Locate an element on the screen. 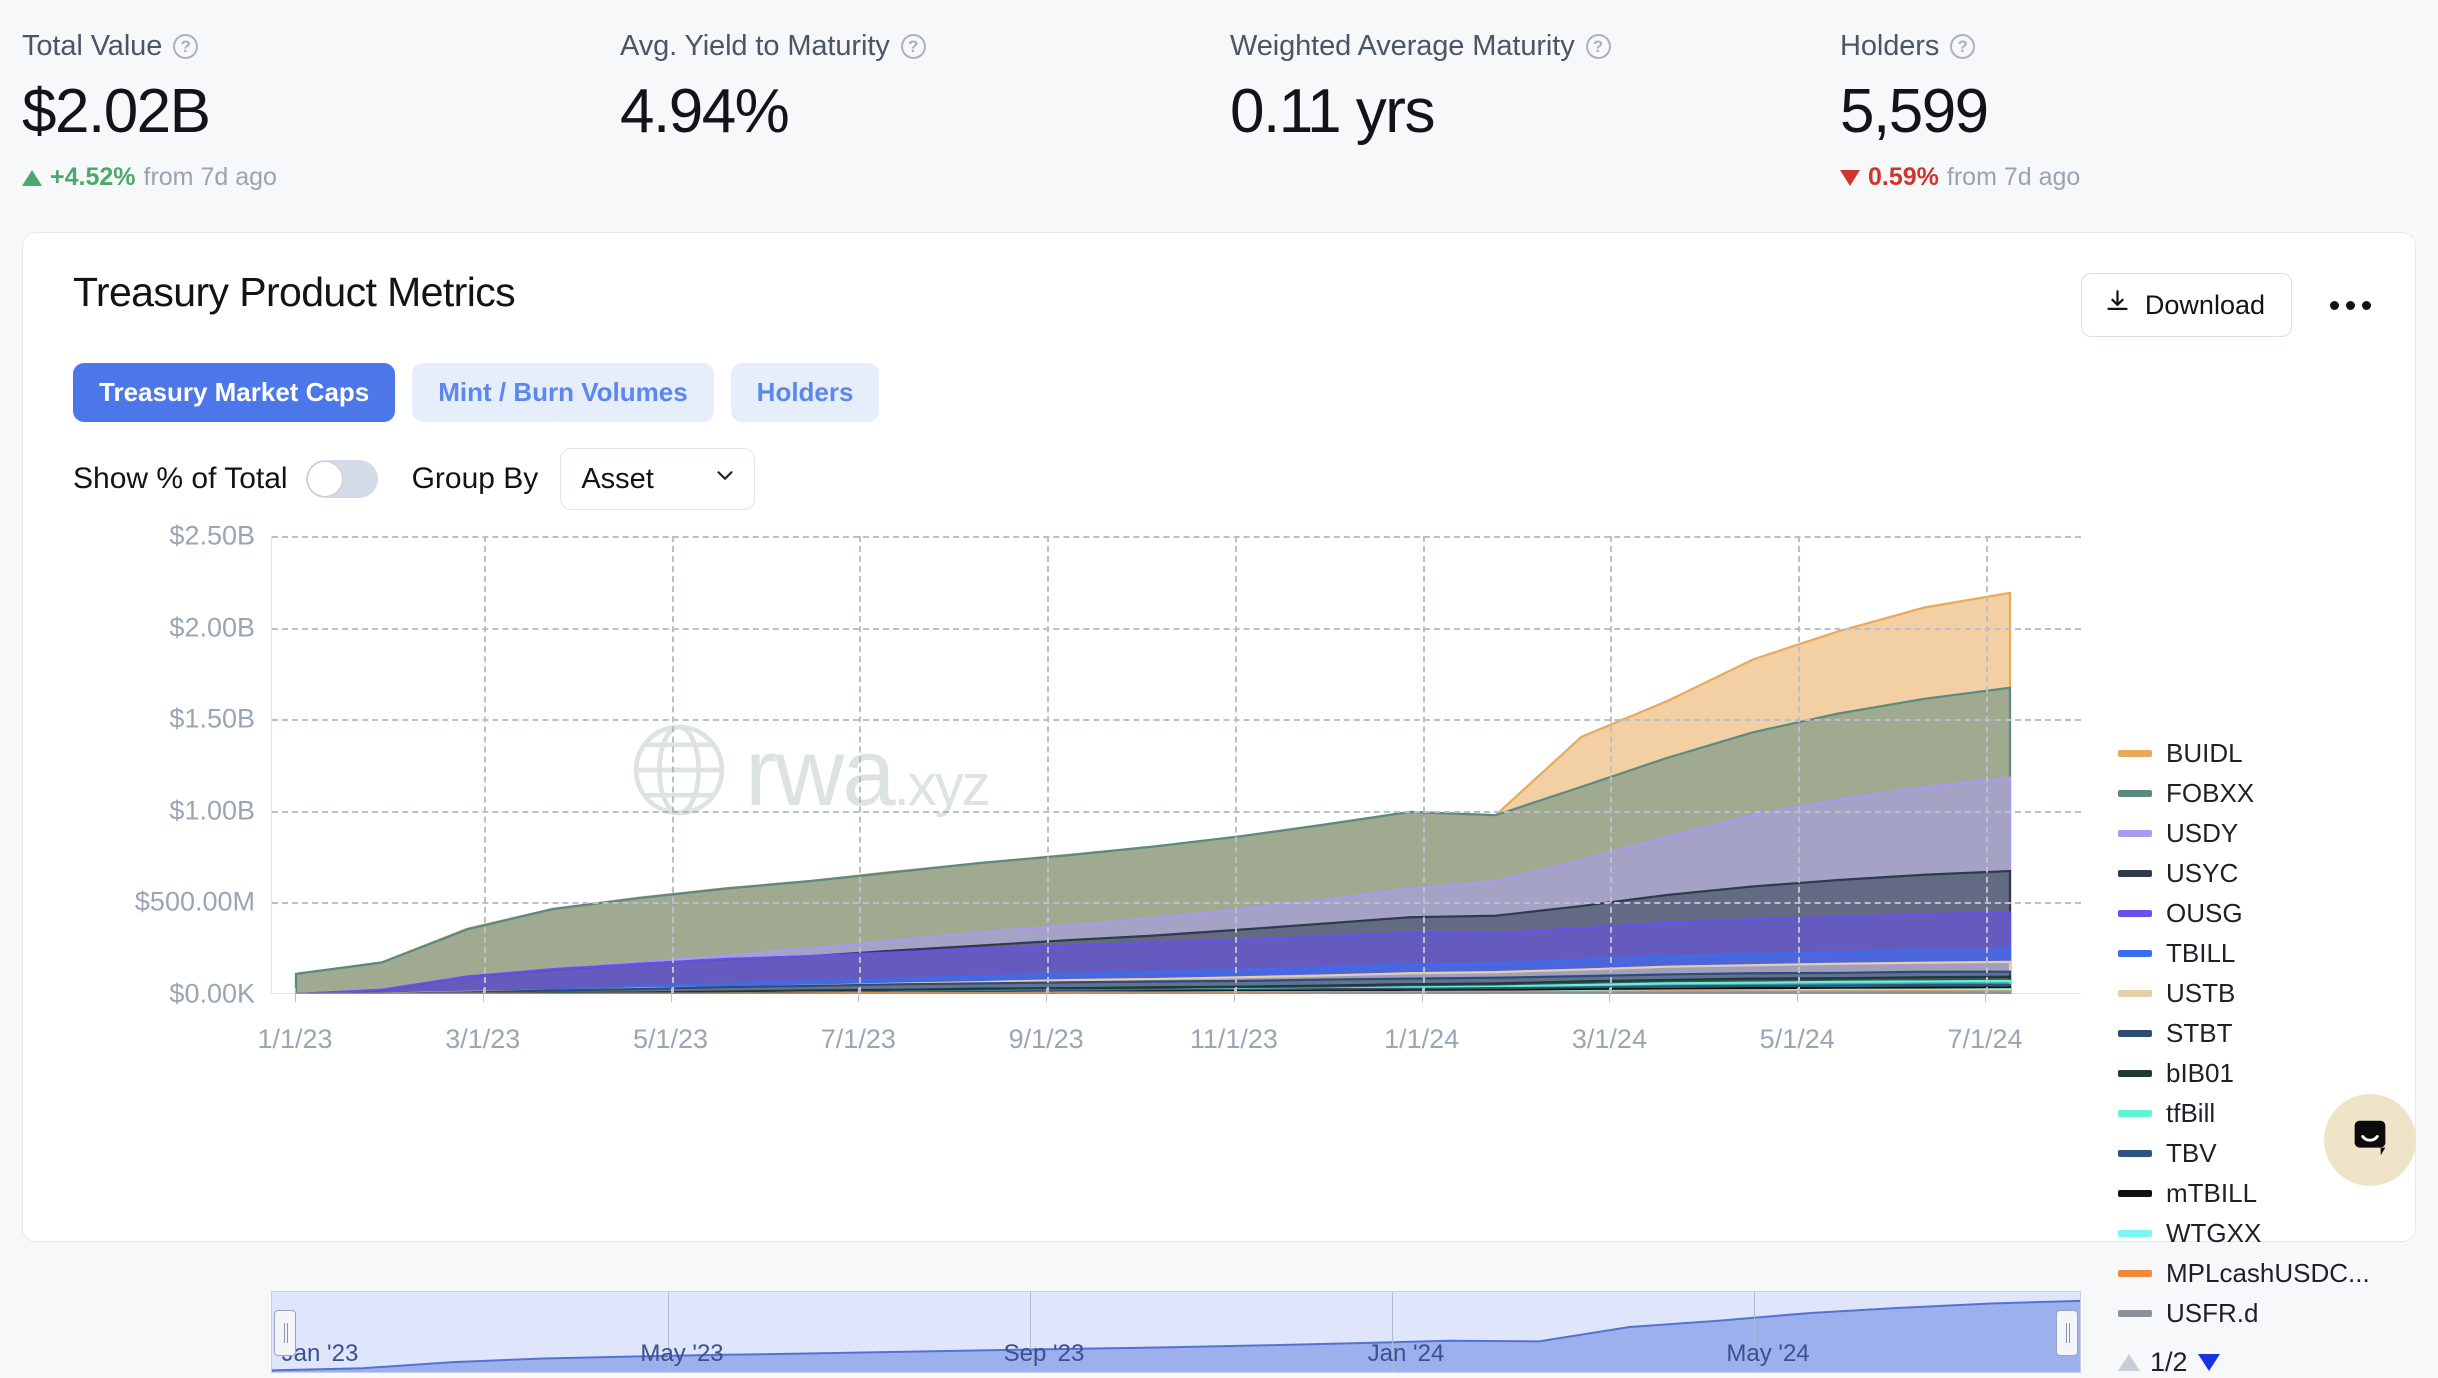 Image resolution: width=2438 pixels, height=1378 pixels. legend-item: USFR.d is located at coordinates (2268, 1313).